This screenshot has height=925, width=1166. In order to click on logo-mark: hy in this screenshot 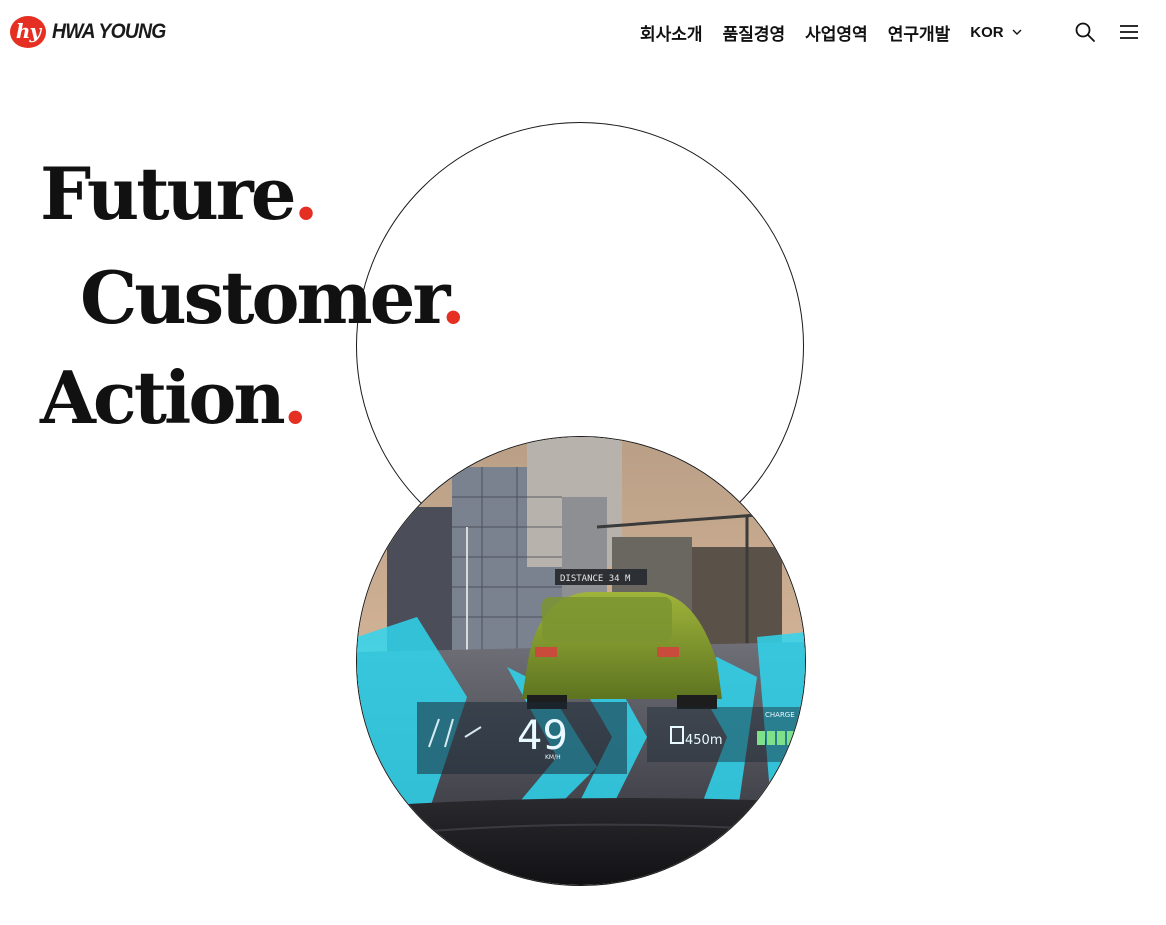, I will do `click(28, 32)`.